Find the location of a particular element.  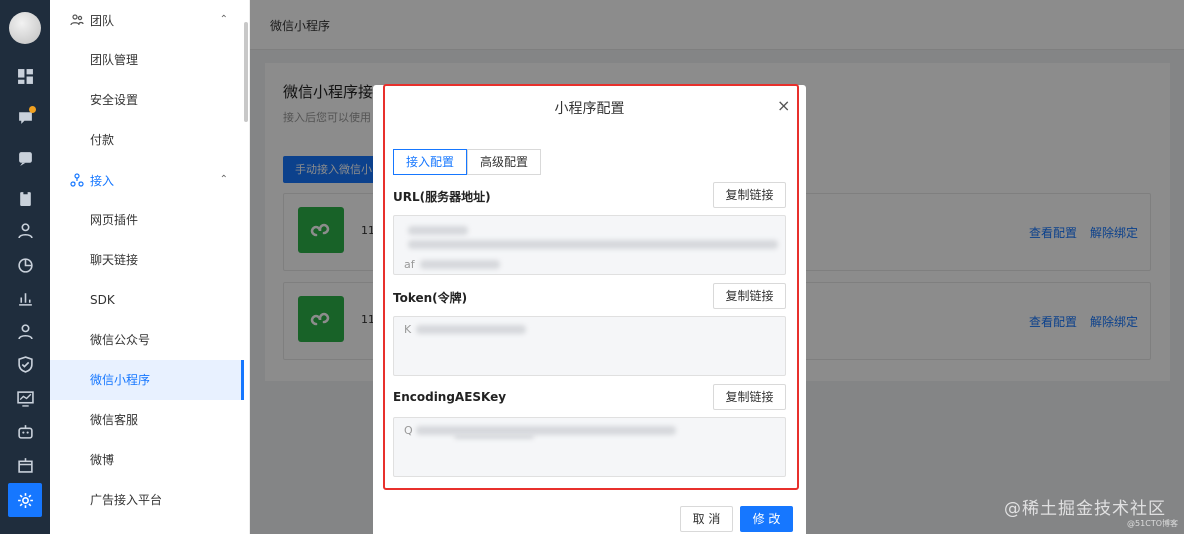

chart-icon is located at coordinates (25, 265).